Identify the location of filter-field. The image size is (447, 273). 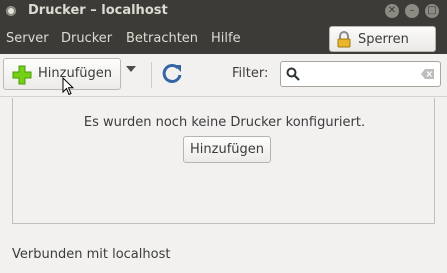
(360, 74).